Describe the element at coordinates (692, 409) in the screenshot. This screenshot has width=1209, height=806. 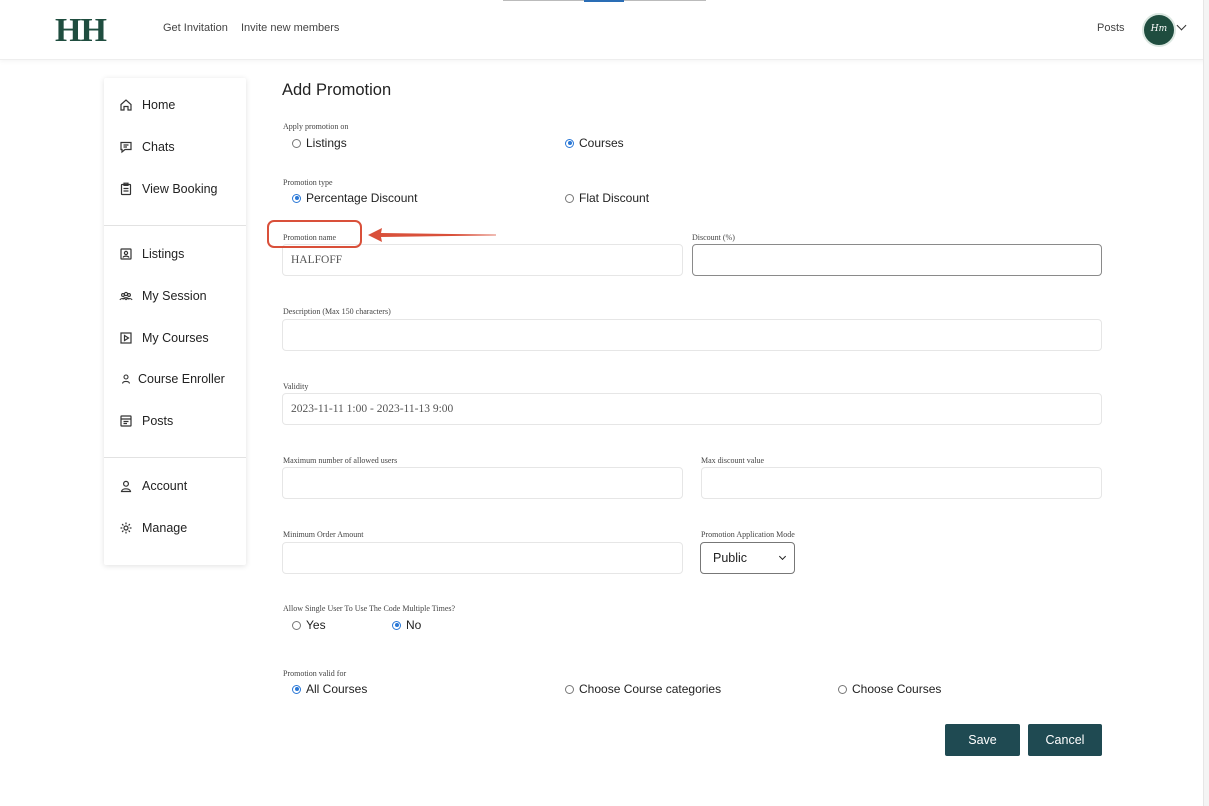
I see `validity-input: 2023-11-11 1:00 - 2023-11-13 9:00` at that location.